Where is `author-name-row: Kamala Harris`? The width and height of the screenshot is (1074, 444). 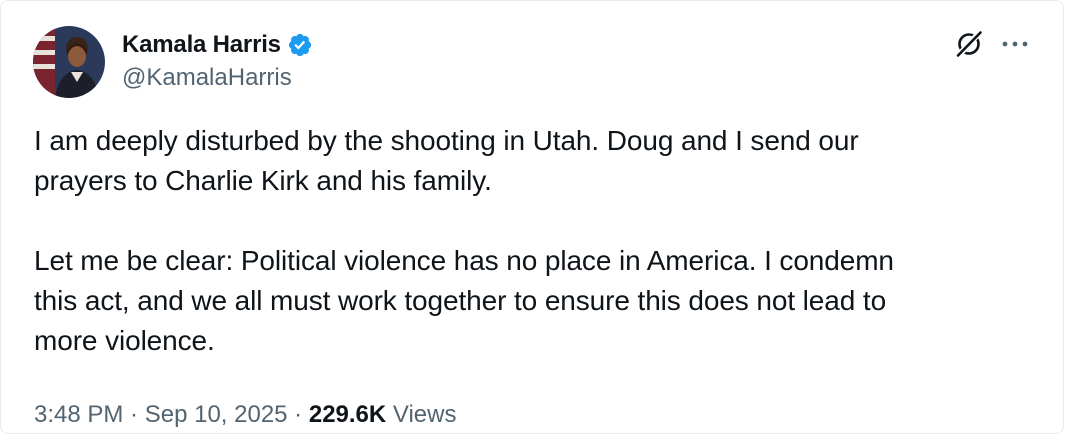 author-name-row: Kamala Harris is located at coordinates (217, 45).